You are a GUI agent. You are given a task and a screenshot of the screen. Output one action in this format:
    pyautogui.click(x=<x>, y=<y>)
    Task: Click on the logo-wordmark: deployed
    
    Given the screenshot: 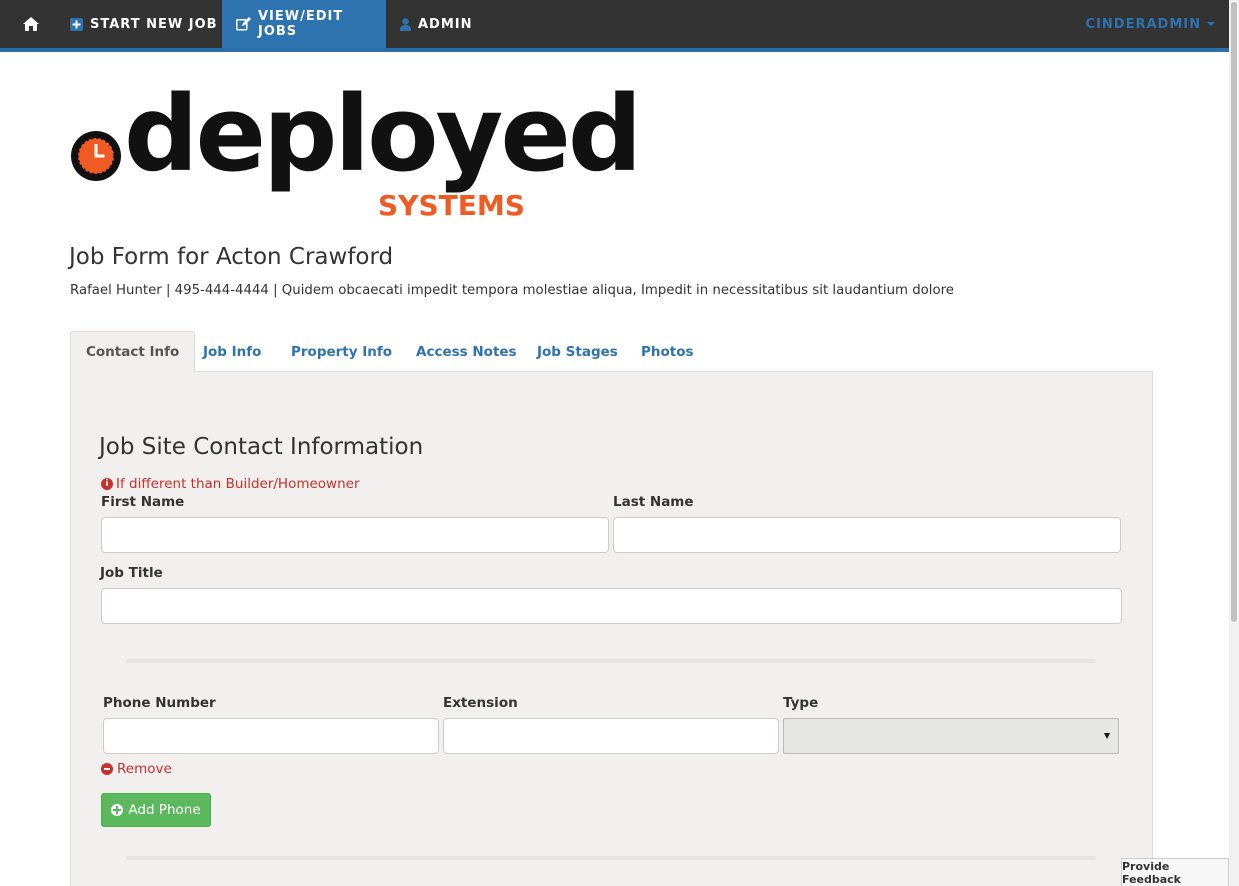 What is the action you would take?
    pyautogui.click(x=383, y=134)
    